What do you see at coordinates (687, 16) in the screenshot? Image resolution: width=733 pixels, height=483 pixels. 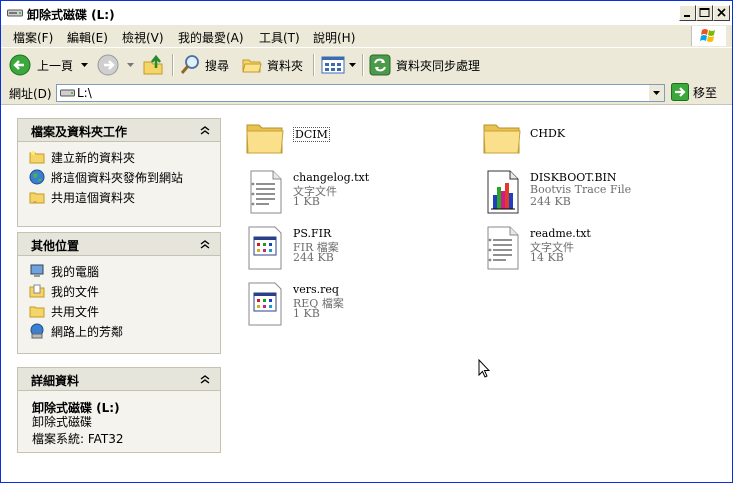 I see `minimize-icon` at bounding box center [687, 16].